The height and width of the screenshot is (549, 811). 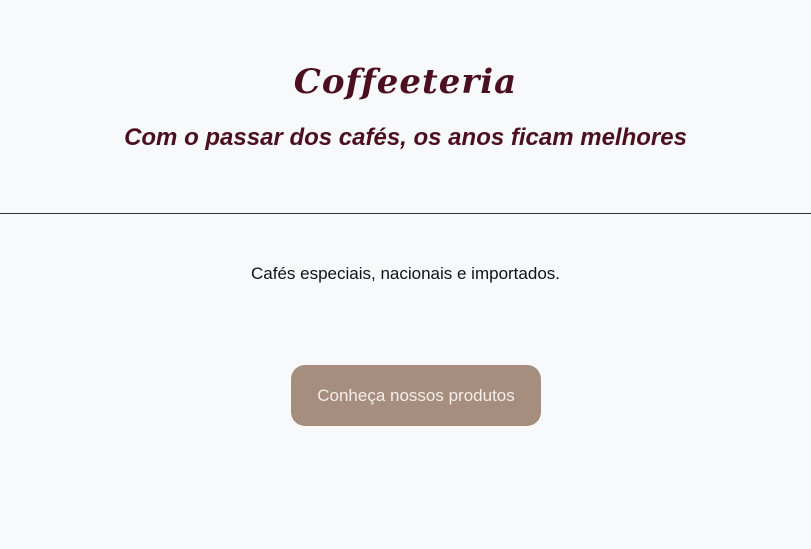 I want to click on hero-description: Cafés especiais, nacionais e importados., so click(x=405, y=273).